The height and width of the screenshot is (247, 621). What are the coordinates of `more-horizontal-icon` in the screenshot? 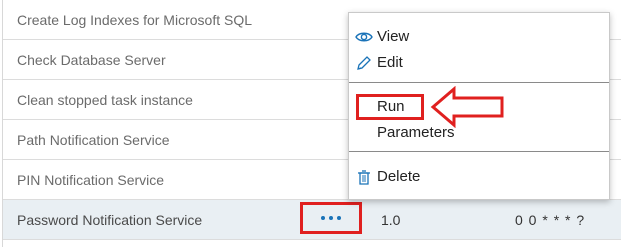 It's located at (323, 218).